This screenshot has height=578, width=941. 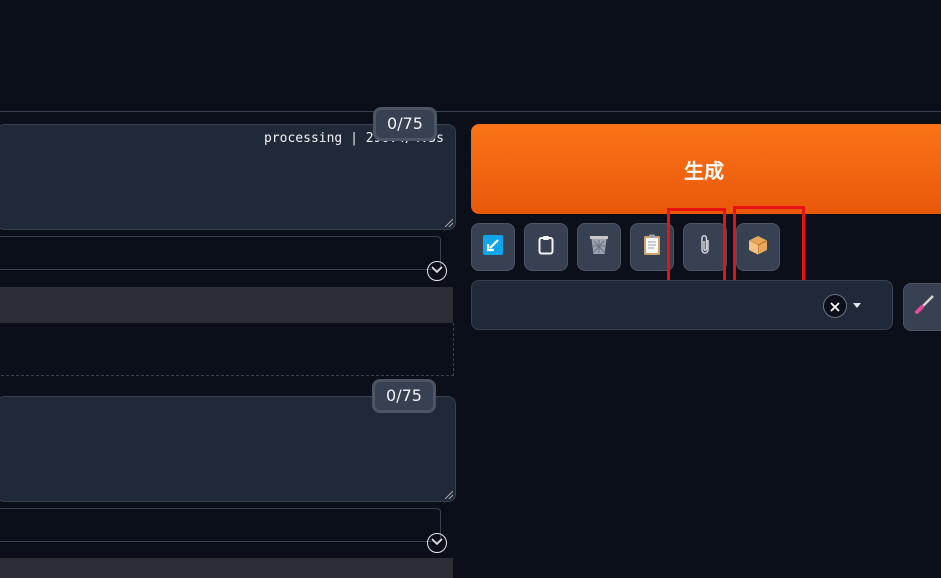 I want to click on read-params-button, so click(x=493, y=247).